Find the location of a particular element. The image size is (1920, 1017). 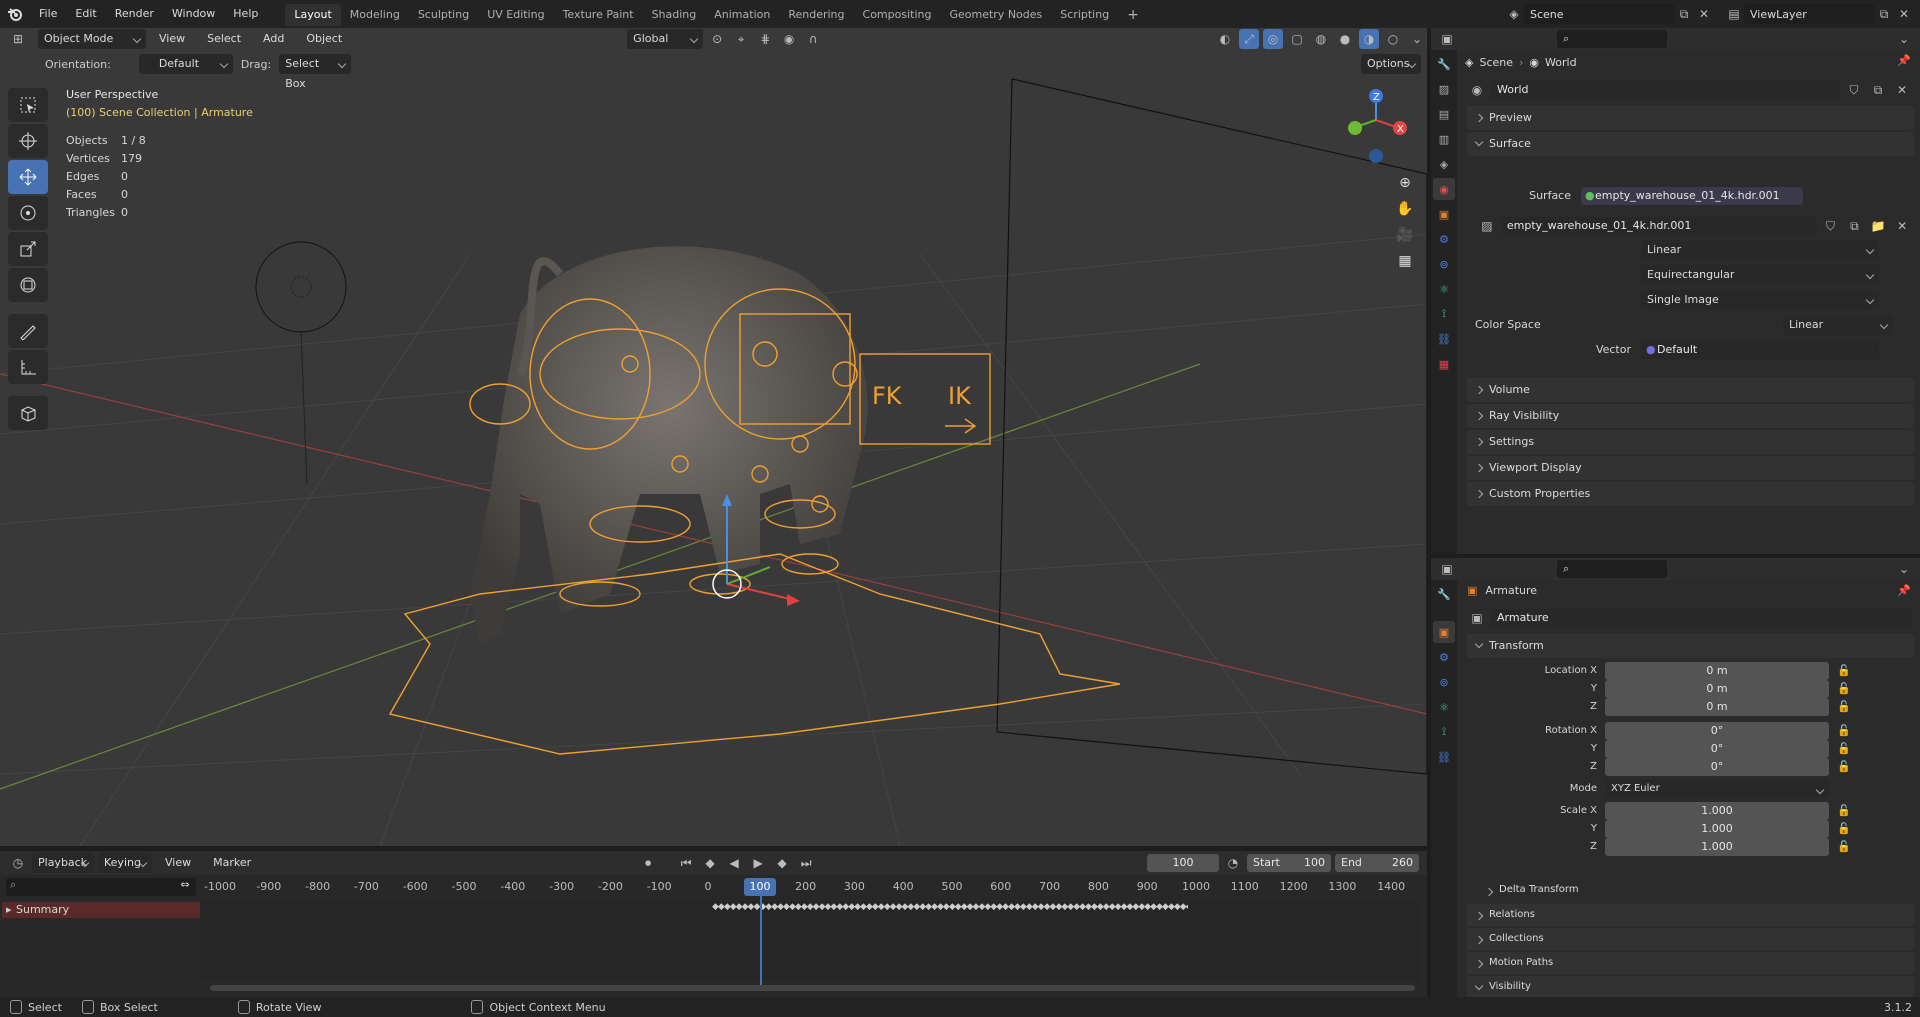

zoom-icon: ⊕ is located at coordinates (1405, 183).